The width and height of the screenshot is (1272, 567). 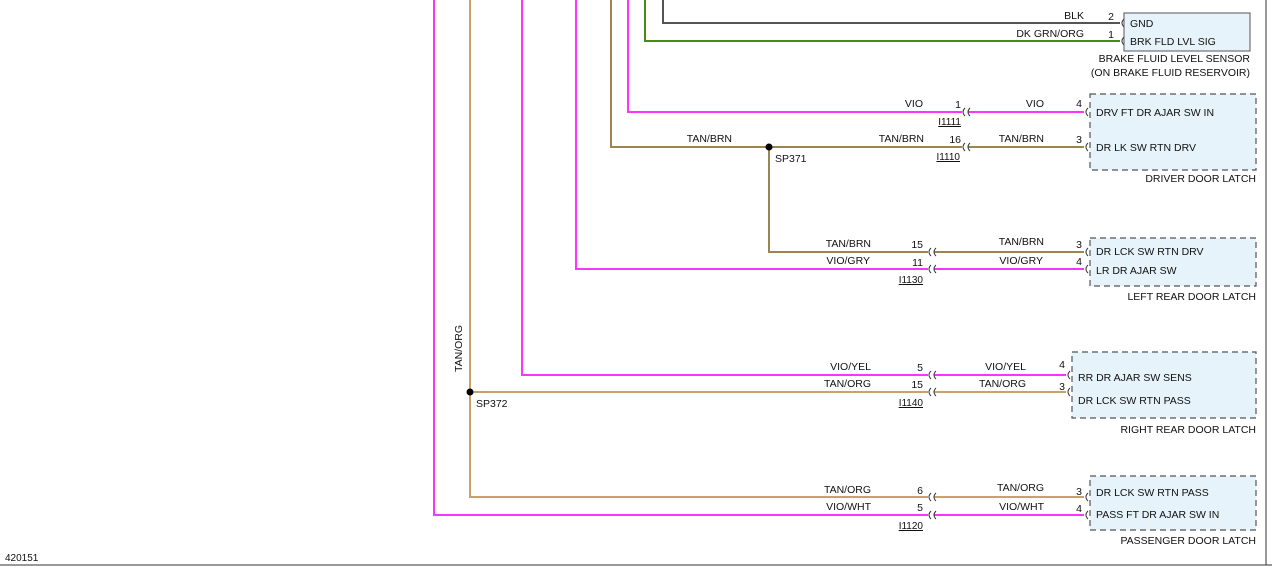 I want to click on pin-name-gnd: GND, so click(x=1142, y=24).